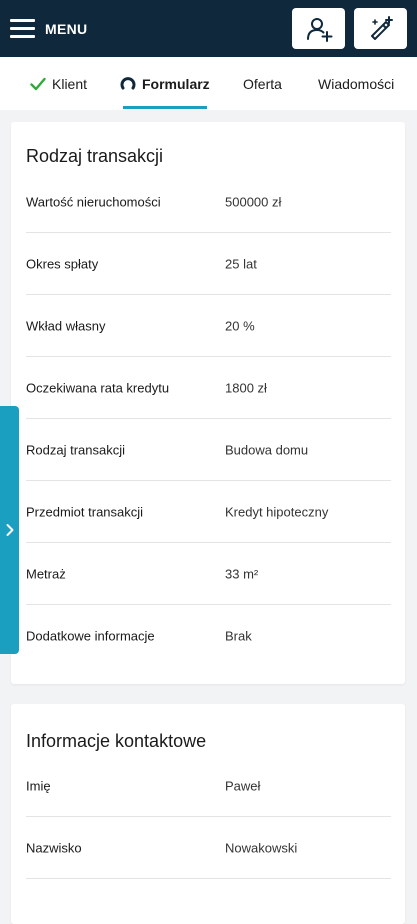  Describe the element at coordinates (208, 202) in the screenshot. I see `detail-row: Wartość nieruchomości 500000 zł` at that location.